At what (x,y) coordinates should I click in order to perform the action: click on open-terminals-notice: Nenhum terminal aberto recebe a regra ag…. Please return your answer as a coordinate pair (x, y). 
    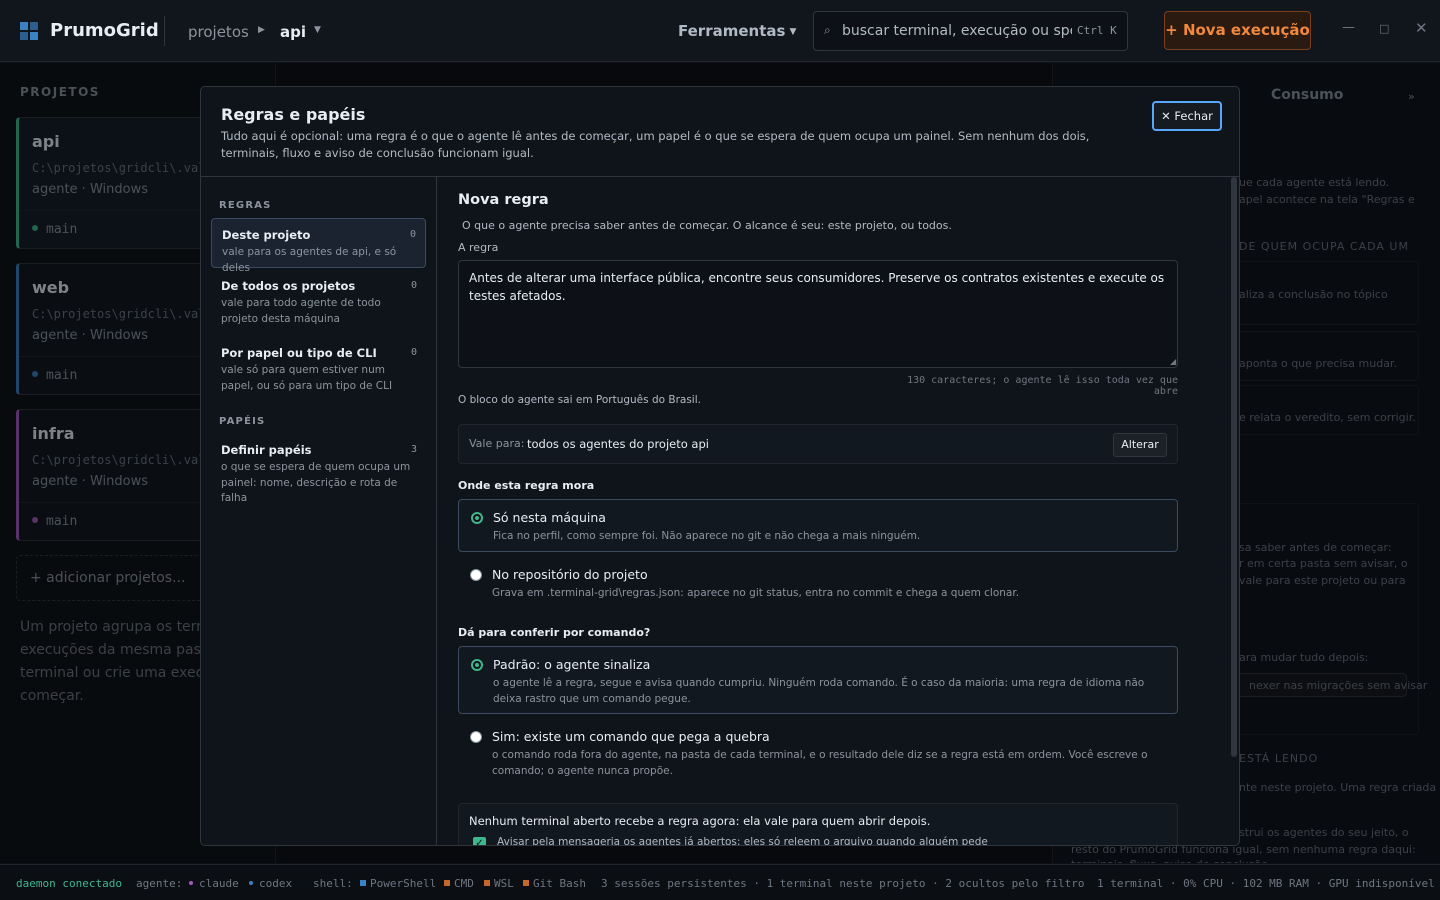
    Looking at the image, I should click on (818, 824).